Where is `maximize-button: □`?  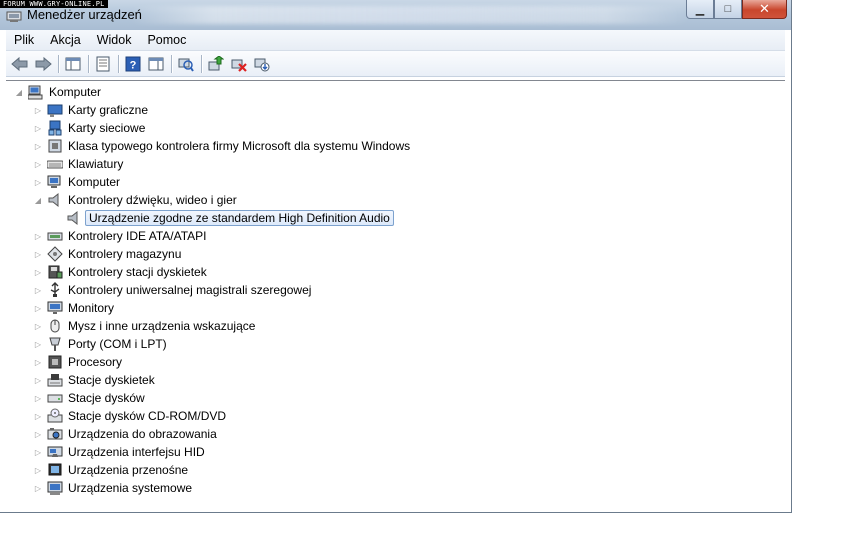
maximize-button: □ is located at coordinates (728, 9).